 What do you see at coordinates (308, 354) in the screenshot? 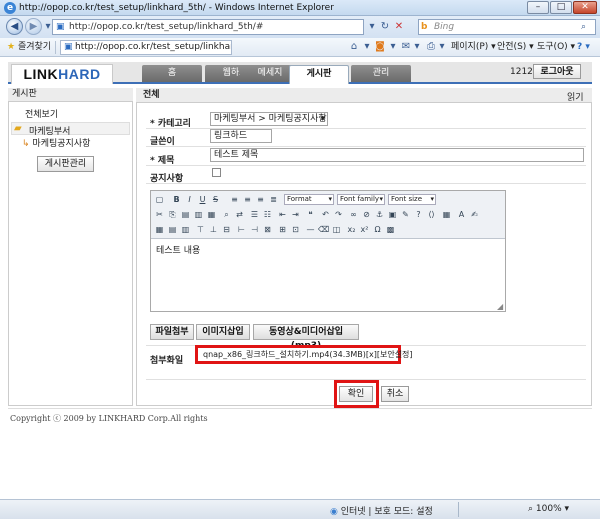
I see `attachment-file: qnap_x86_링크하드_설치하기.mp4(34.3MB)[x][보안설정]` at bounding box center [308, 354].